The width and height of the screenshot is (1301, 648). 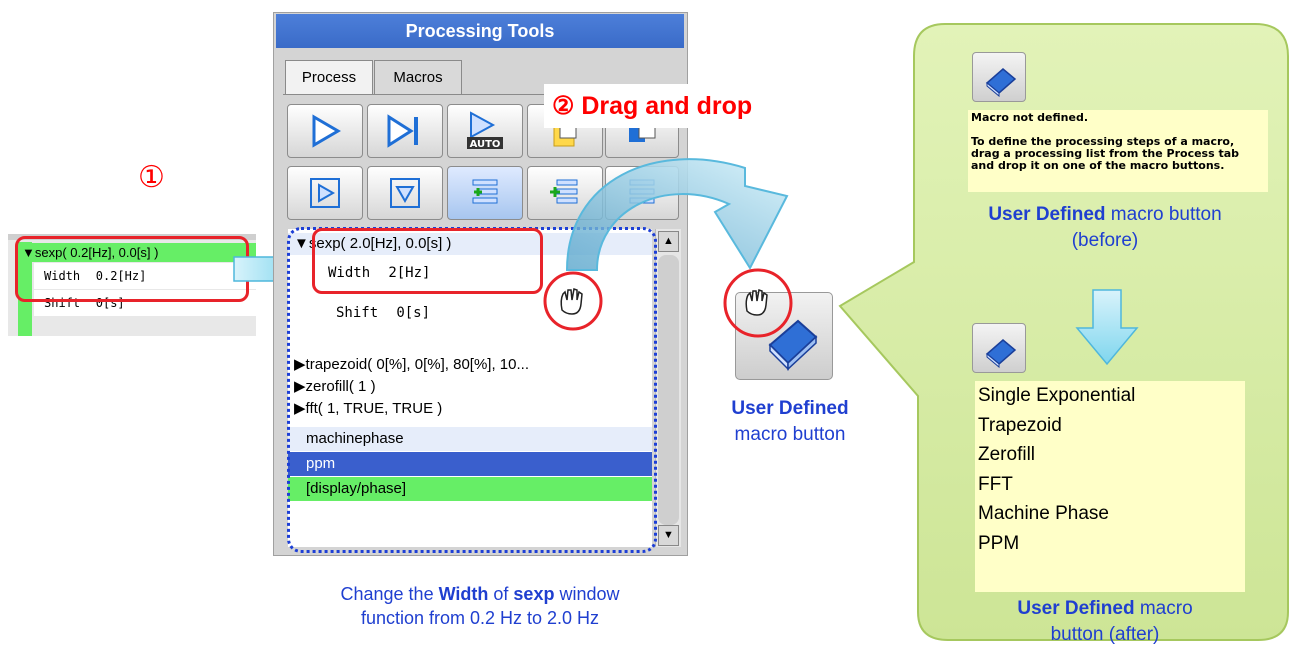 I want to click on down-arrow-icon, so click(x=1107, y=327).